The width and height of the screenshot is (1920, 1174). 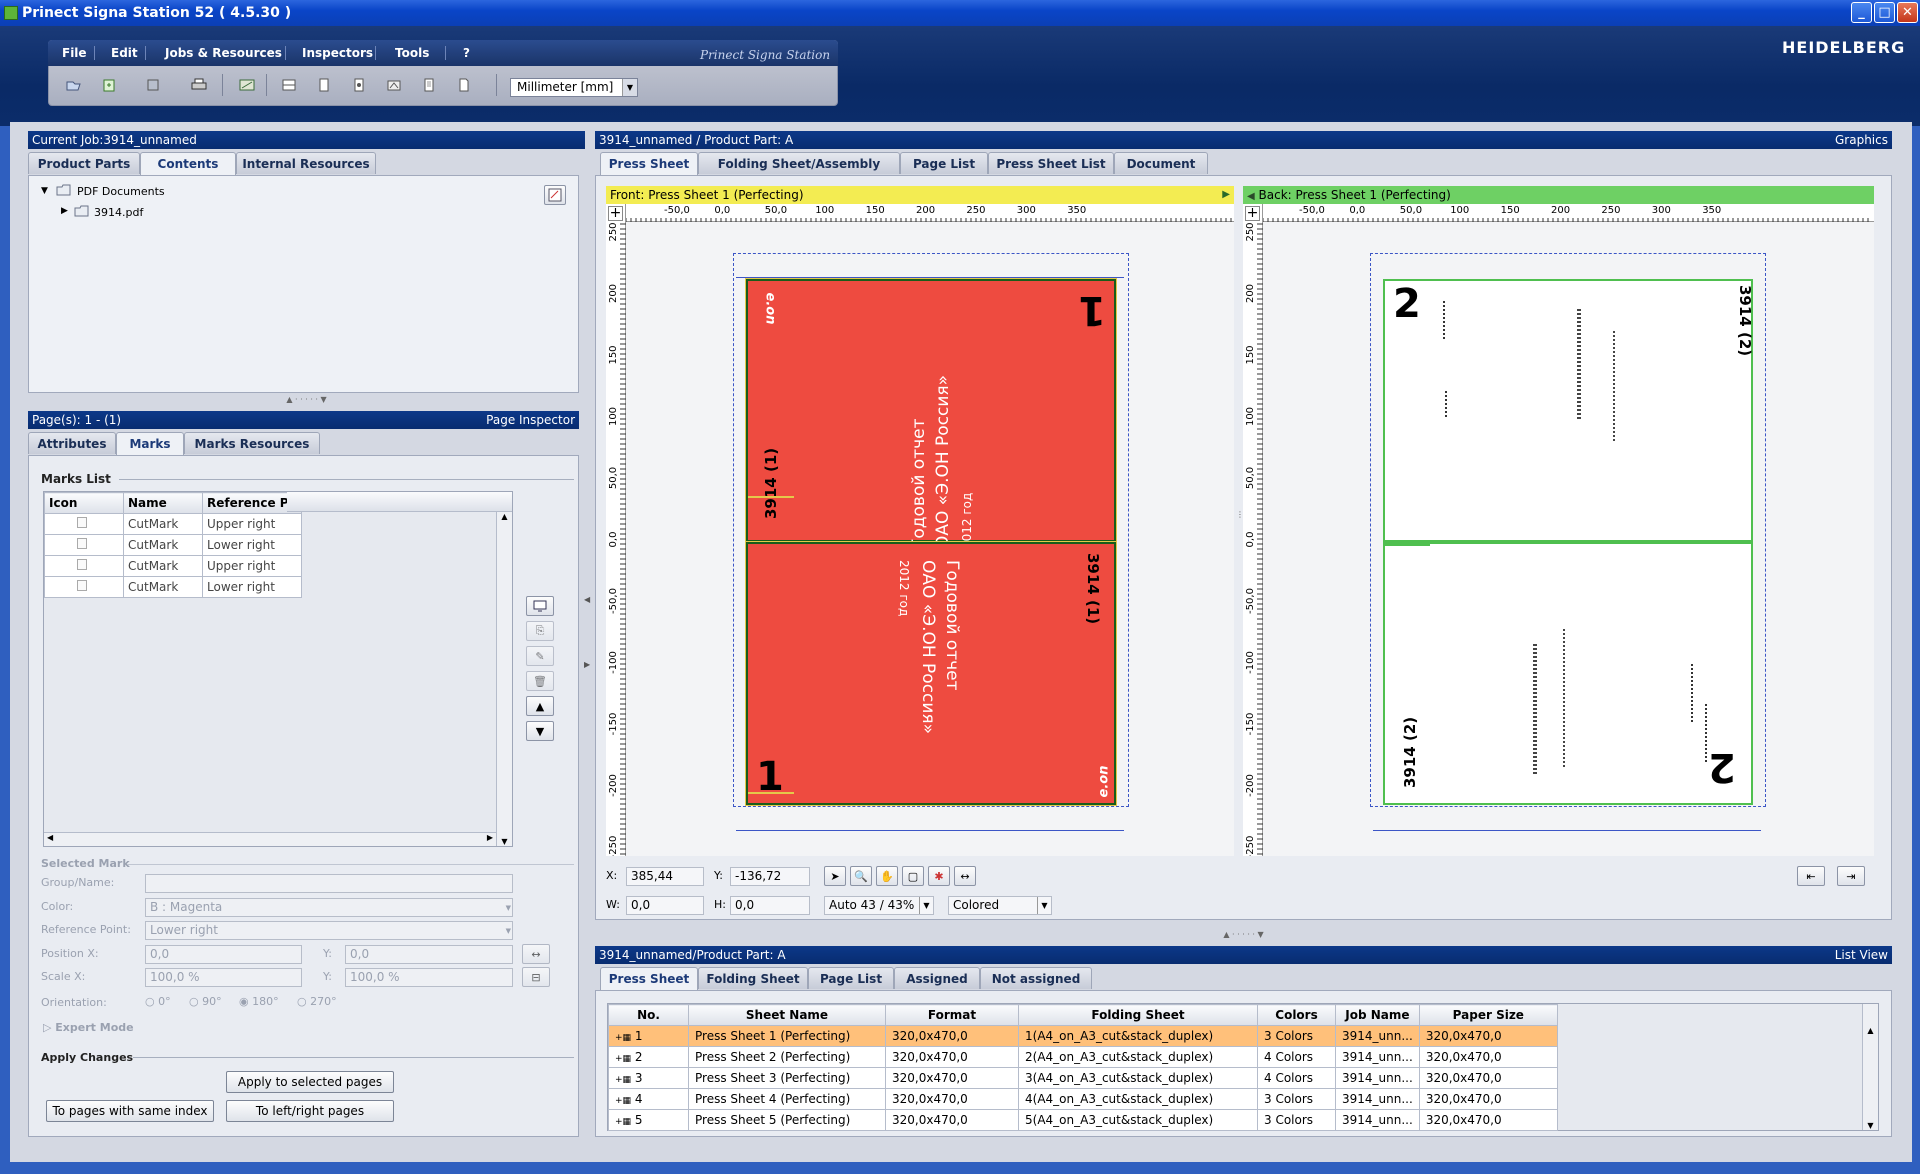 What do you see at coordinates (359, 85) in the screenshot?
I see `mark-icon` at bounding box center [359, 85].